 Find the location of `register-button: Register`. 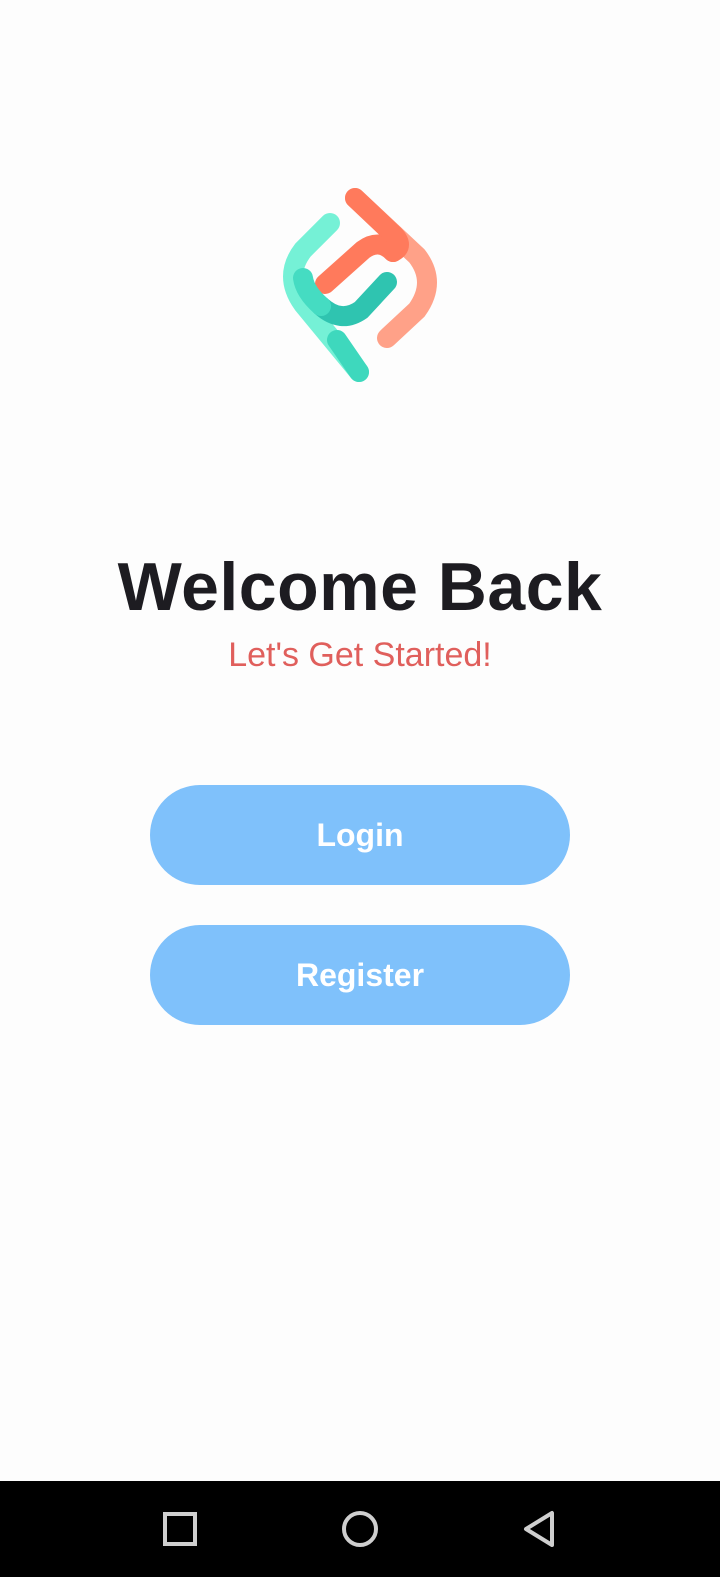

register-button: Register is located at coordinates (360, 975).